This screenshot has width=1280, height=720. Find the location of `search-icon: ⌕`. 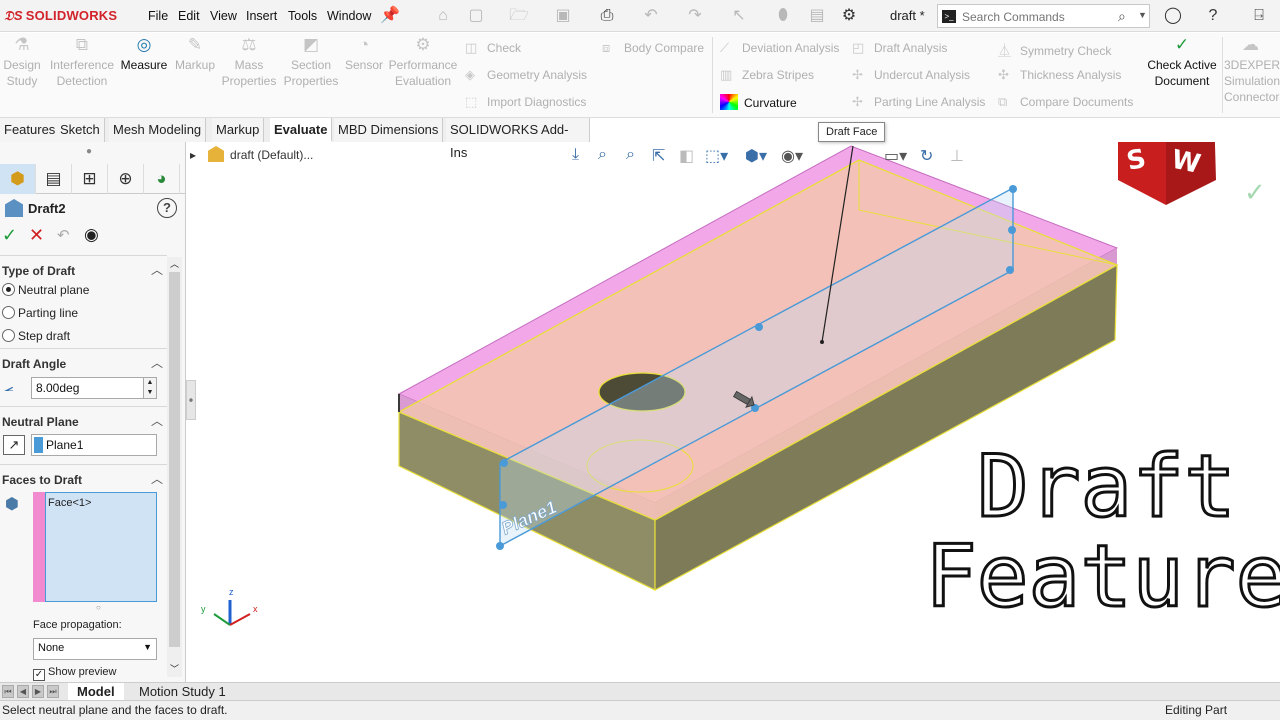

search-icon: ⌕ is located at coordinates (1122, 16).